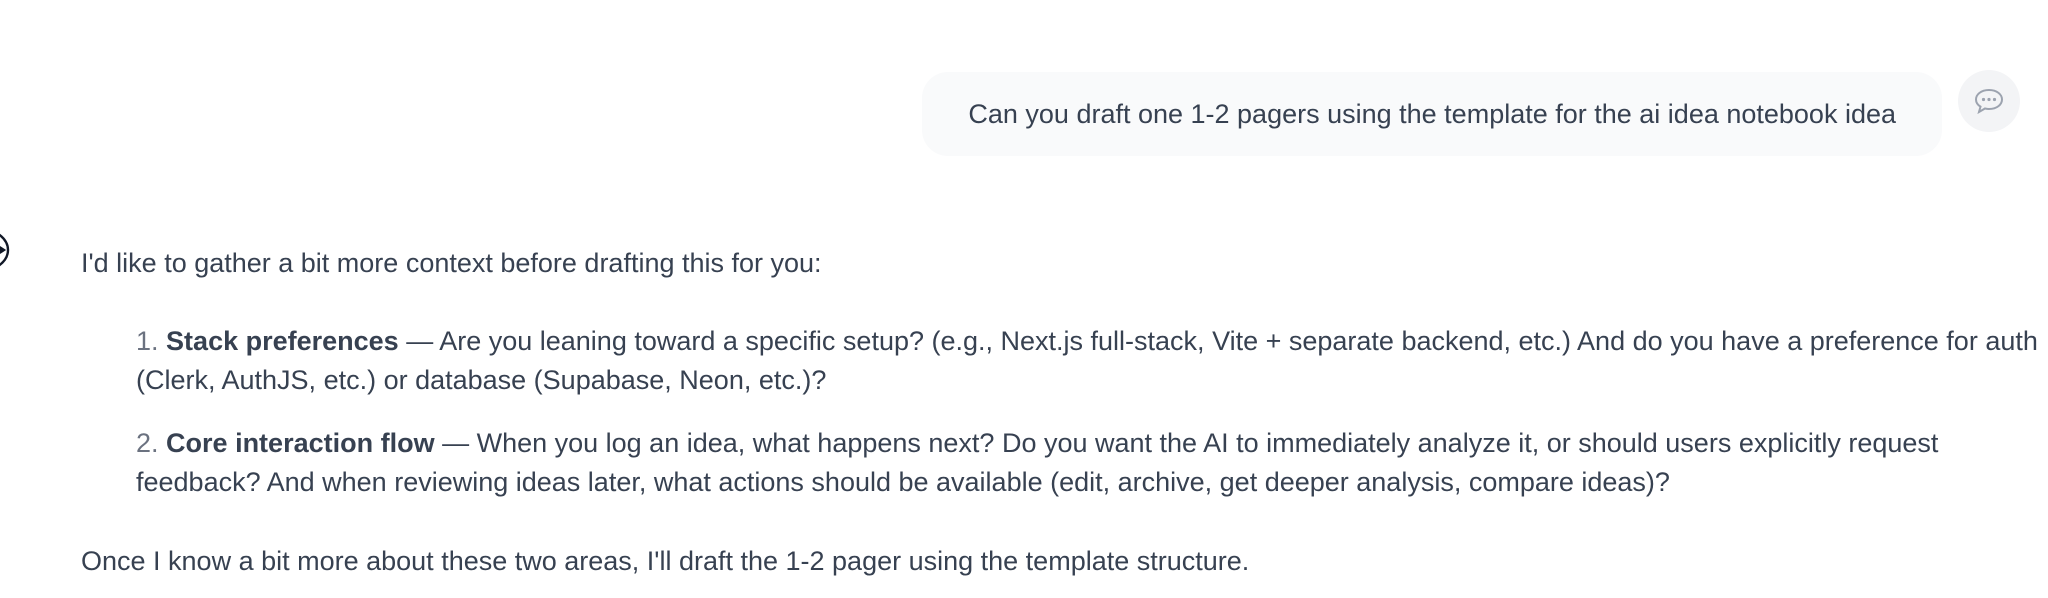 This screenshot has width=2048, height=598. Describe the element at coordinates (147, 341) in the screenshot. I see `list-item-number: 1.` at that location.